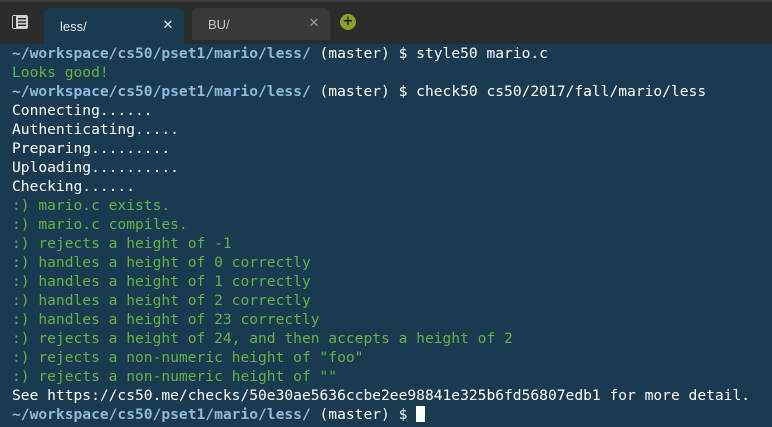  What do you see at coordinates (114, 26) in the screenshot?
I see `tab-less: less/ ✕` at bounding box center [114, 26].